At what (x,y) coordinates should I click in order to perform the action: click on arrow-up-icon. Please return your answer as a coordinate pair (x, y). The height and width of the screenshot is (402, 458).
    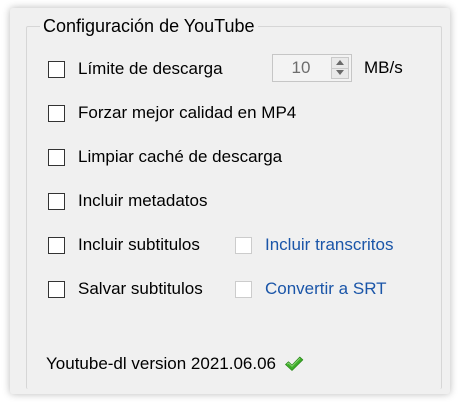
    Looking at the image, I should click on (340, 62).